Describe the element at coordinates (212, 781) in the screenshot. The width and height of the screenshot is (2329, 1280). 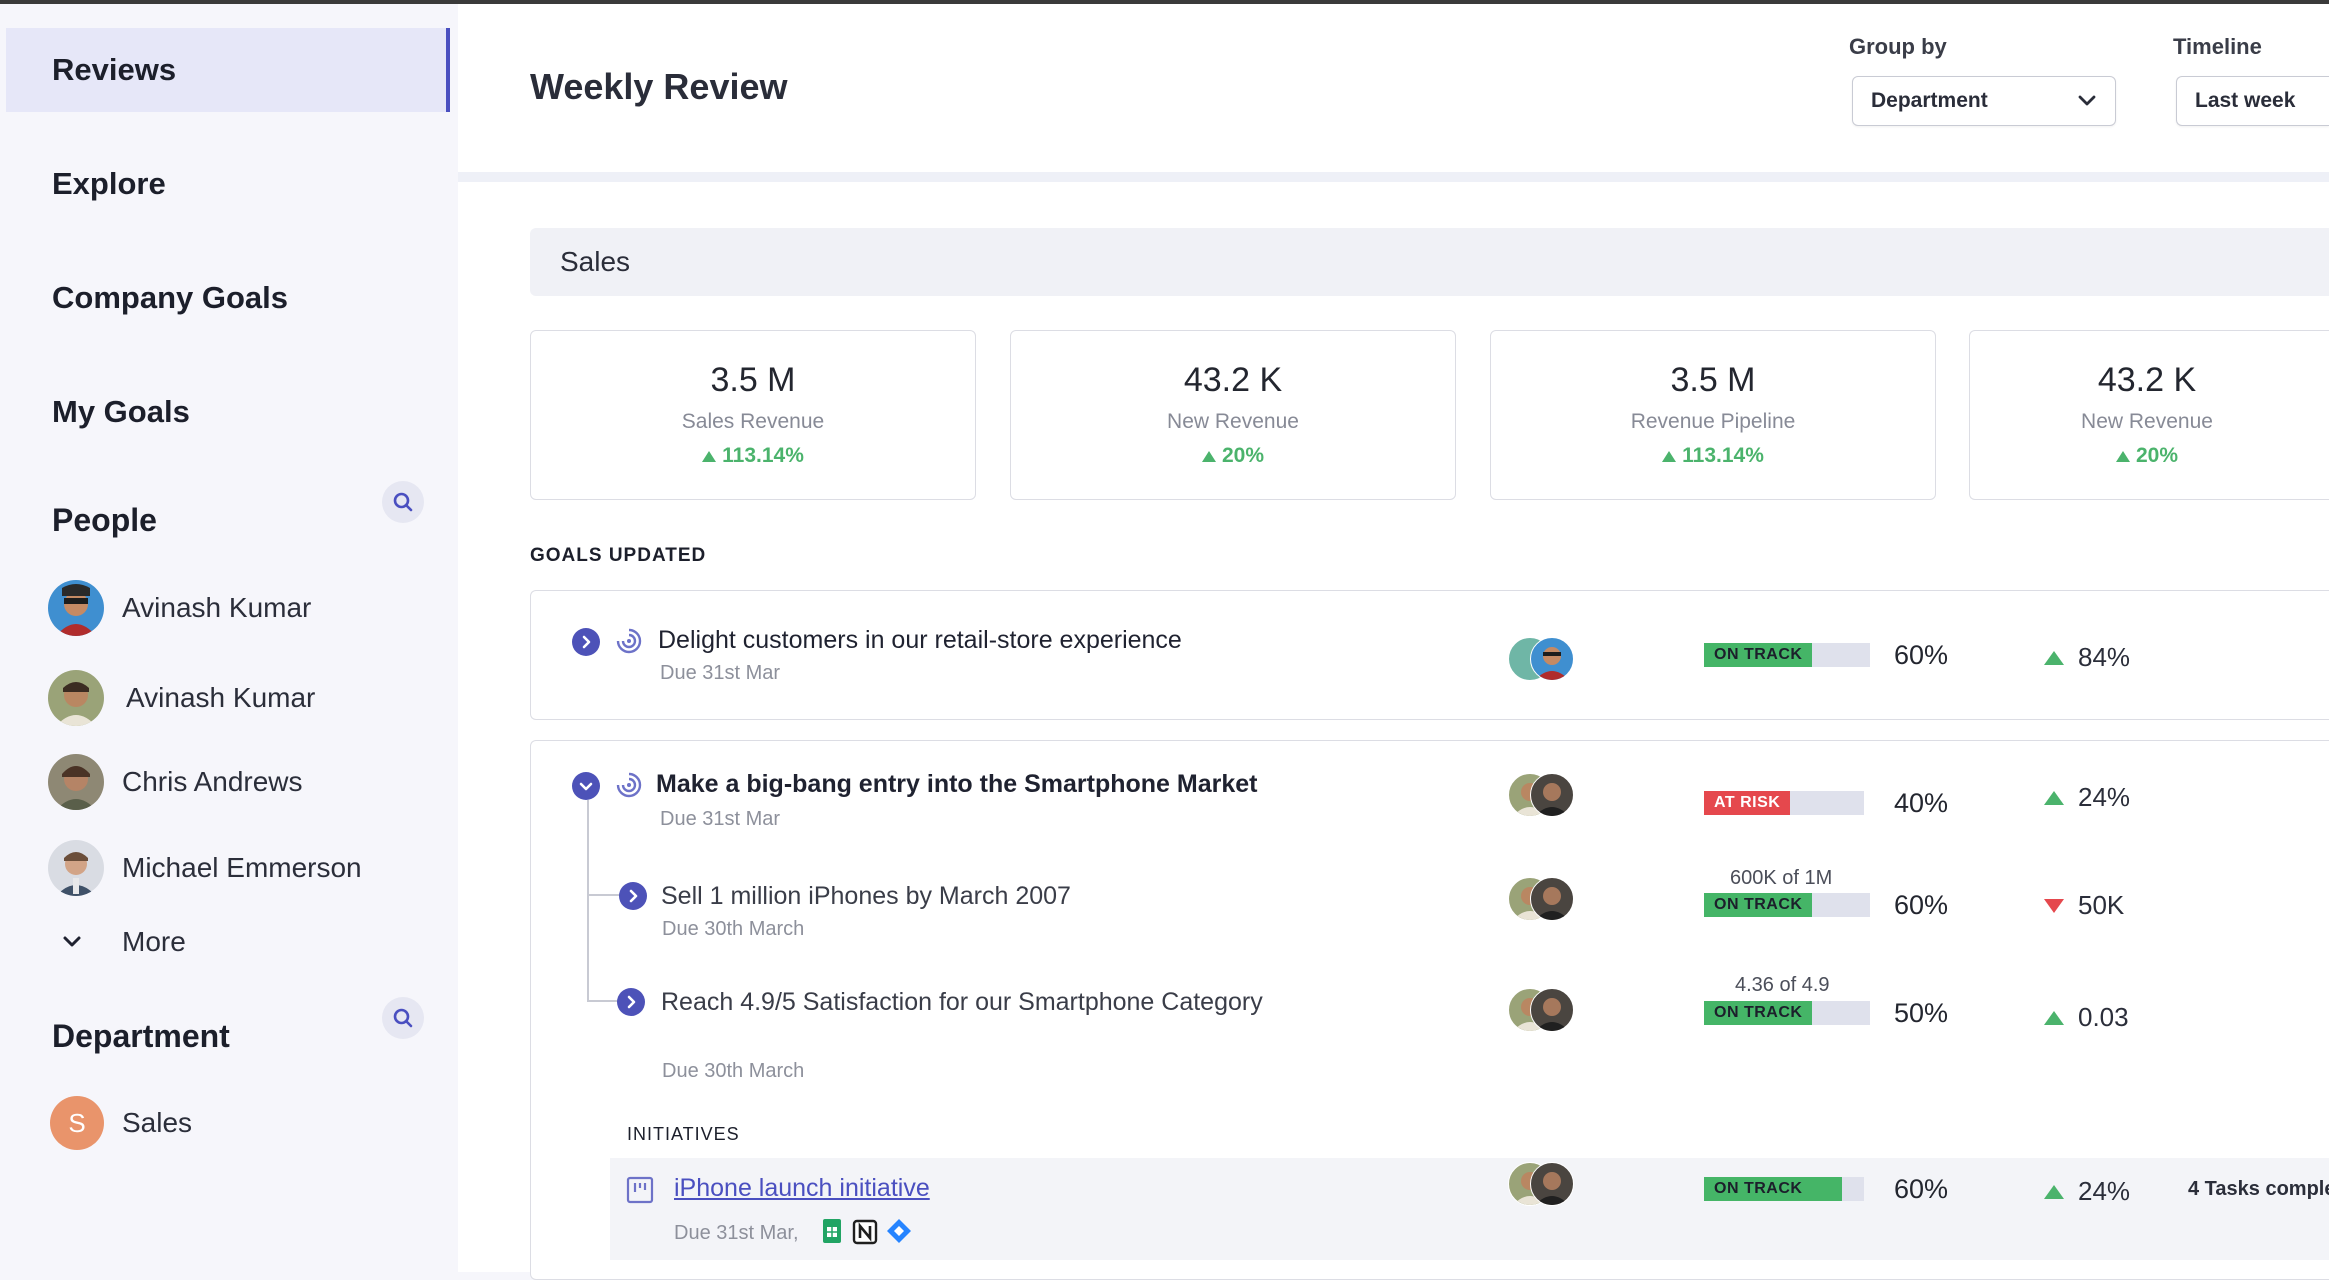
I see `person-name: Chris Andrews` at that location.